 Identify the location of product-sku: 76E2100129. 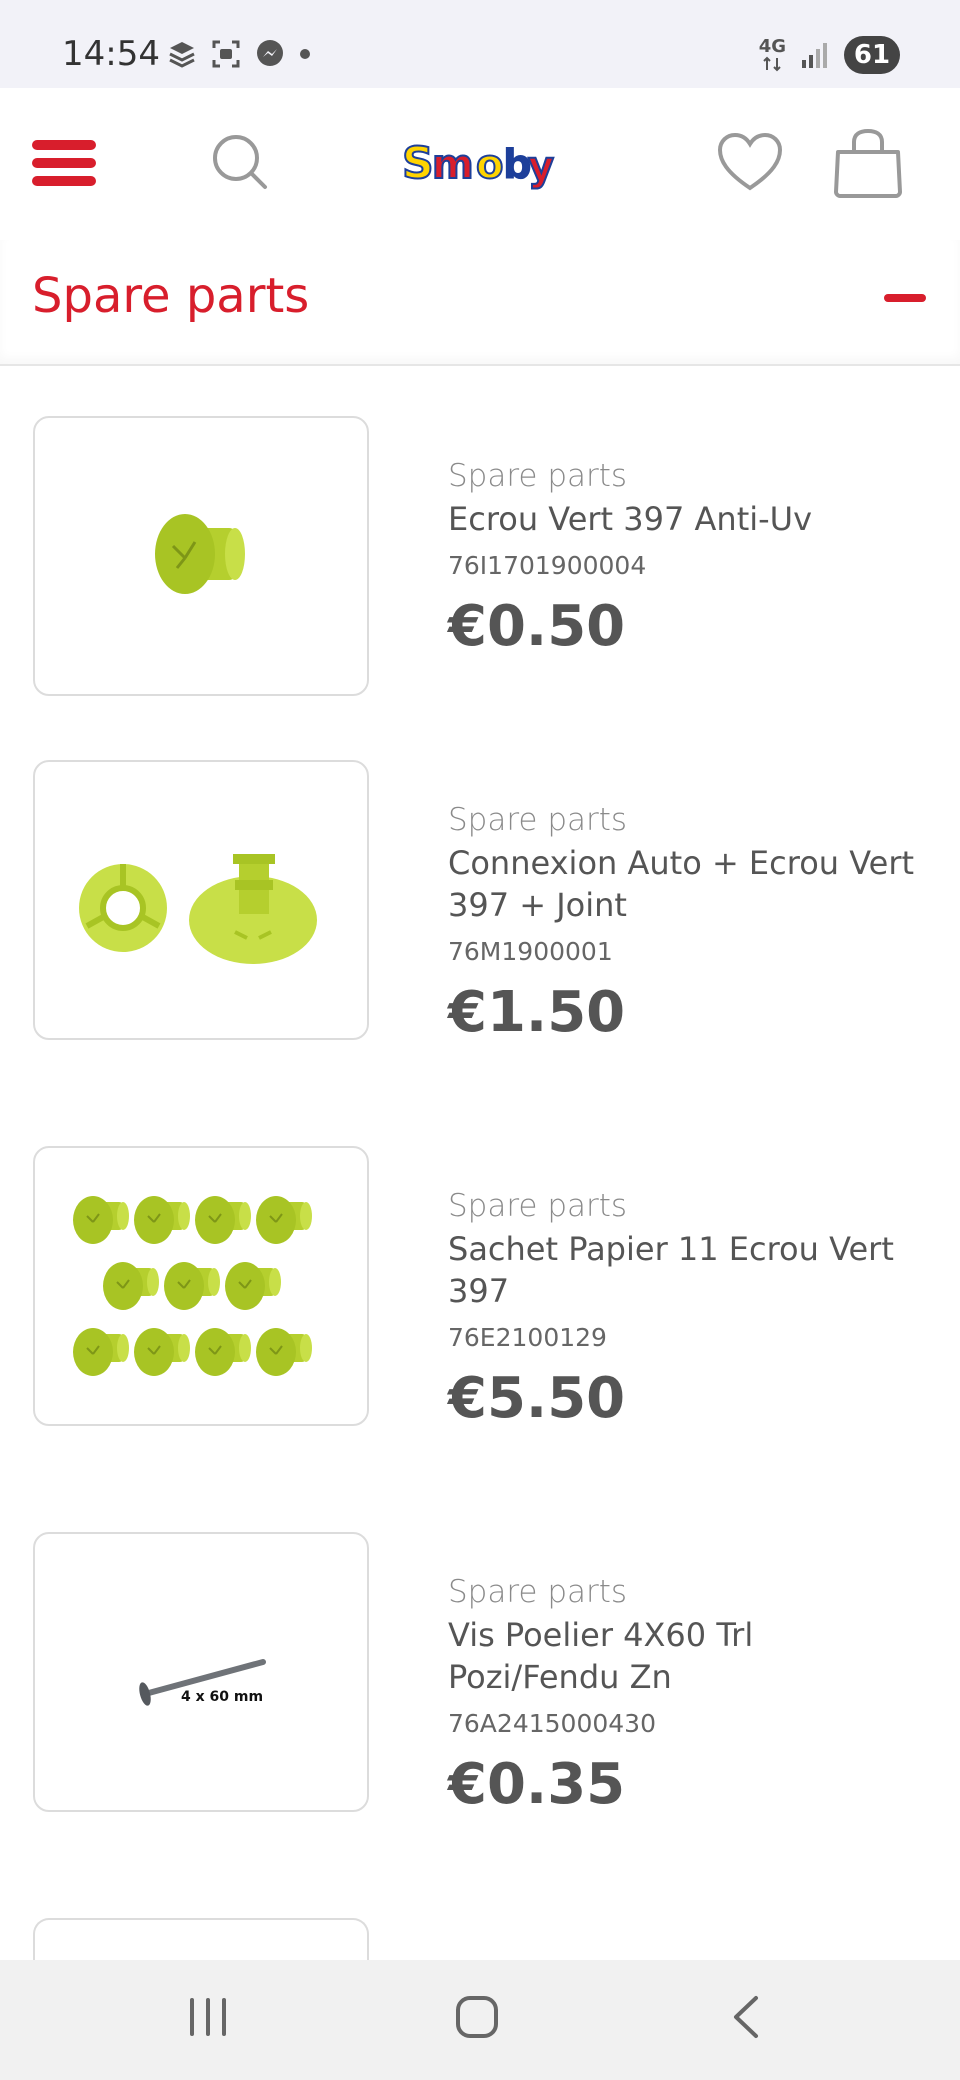
(527, 1337).